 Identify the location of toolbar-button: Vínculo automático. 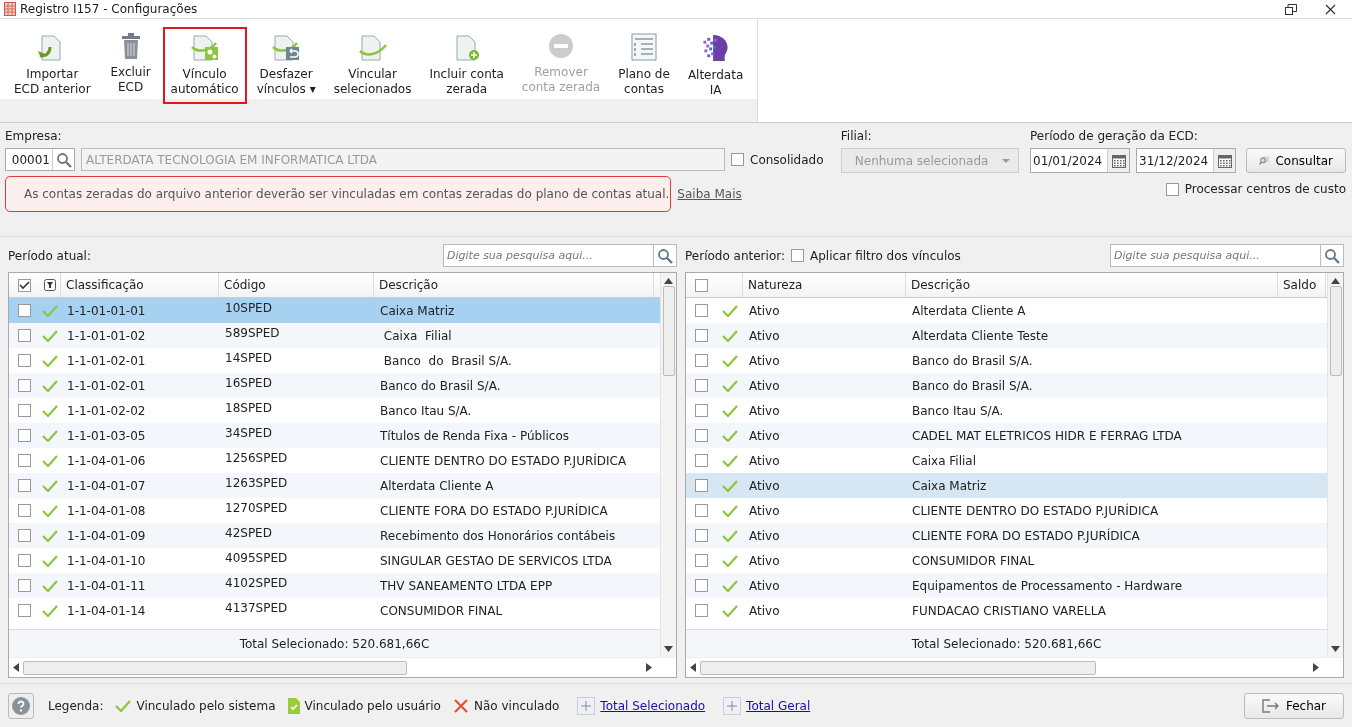
(204, 65).